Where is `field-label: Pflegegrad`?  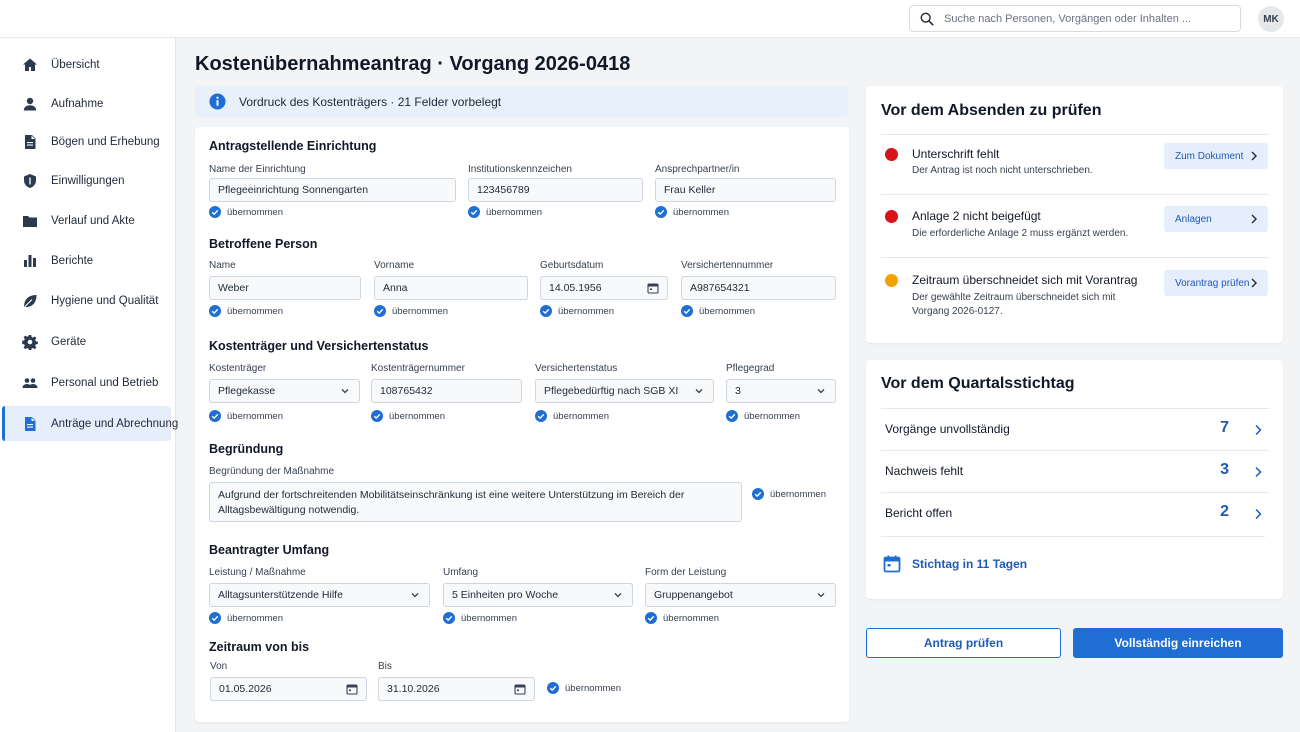 field-label: Pflegegrad is located at coordinates (750, 368).